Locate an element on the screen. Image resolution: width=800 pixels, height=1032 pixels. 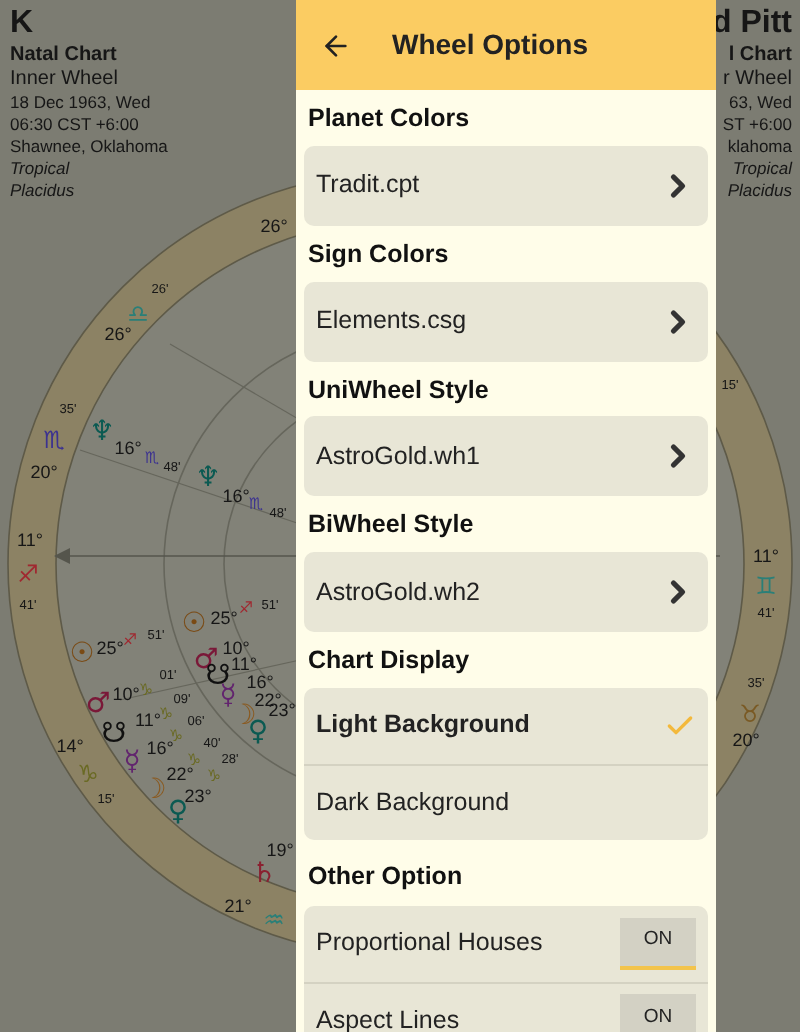
planet-symbol: ☋ is located at coordinates (114, 734).